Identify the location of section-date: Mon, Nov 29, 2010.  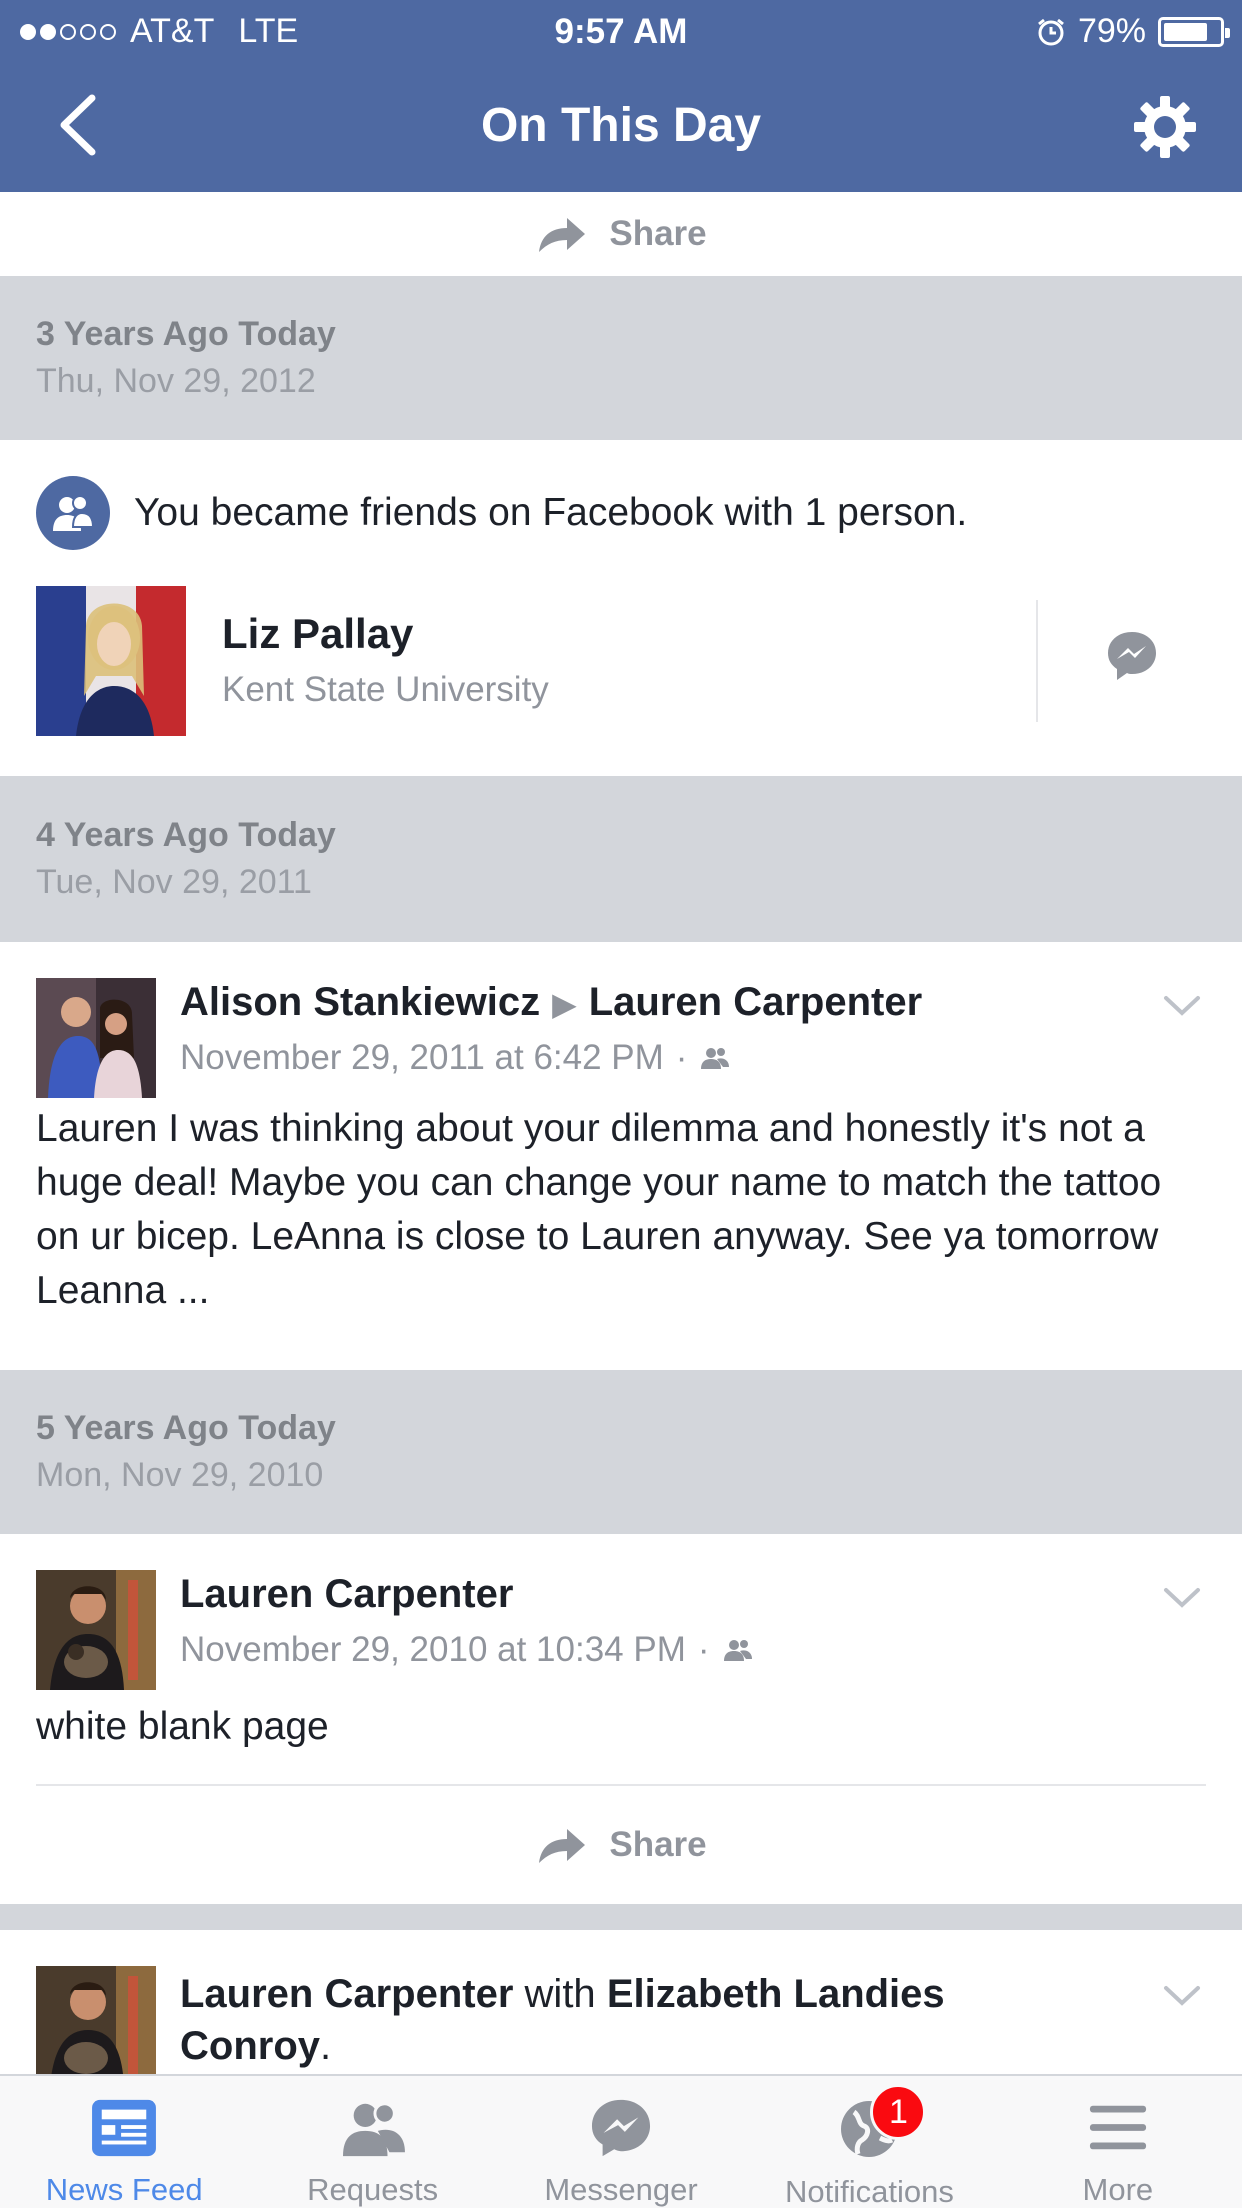
(180, 1475).